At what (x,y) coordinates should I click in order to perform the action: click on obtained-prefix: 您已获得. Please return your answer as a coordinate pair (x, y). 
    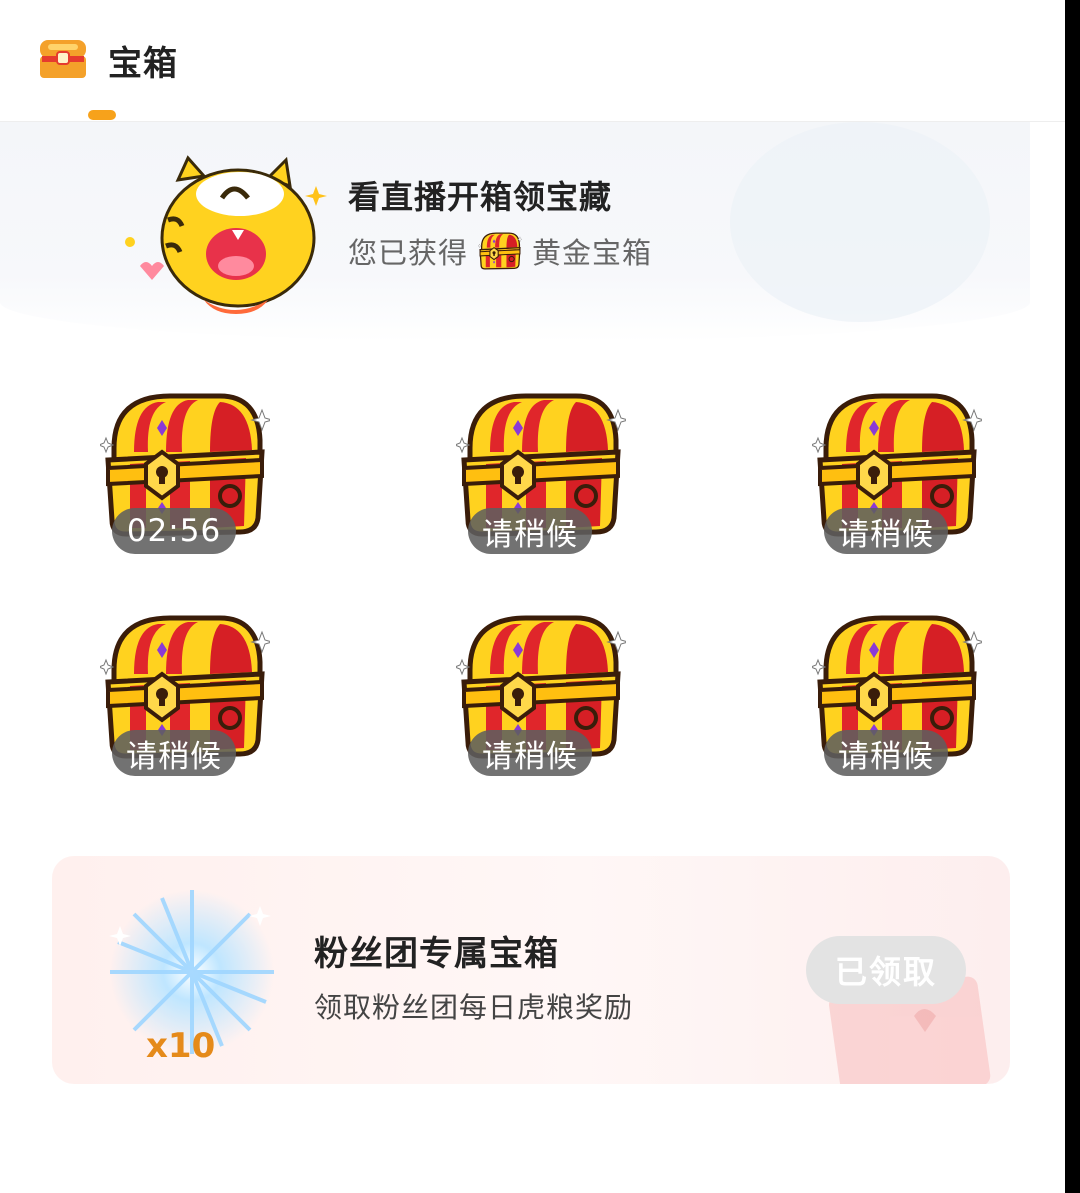
    Looking at the image, I should click on (408, 253).